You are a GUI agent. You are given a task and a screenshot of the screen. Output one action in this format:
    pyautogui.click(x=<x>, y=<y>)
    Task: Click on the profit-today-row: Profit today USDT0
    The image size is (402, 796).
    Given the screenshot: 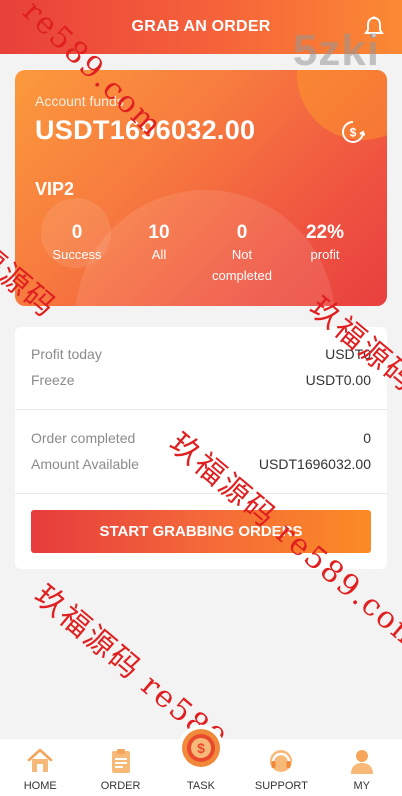 What is the action you would take?
    pyautogui.click(x=201, y=354)
    